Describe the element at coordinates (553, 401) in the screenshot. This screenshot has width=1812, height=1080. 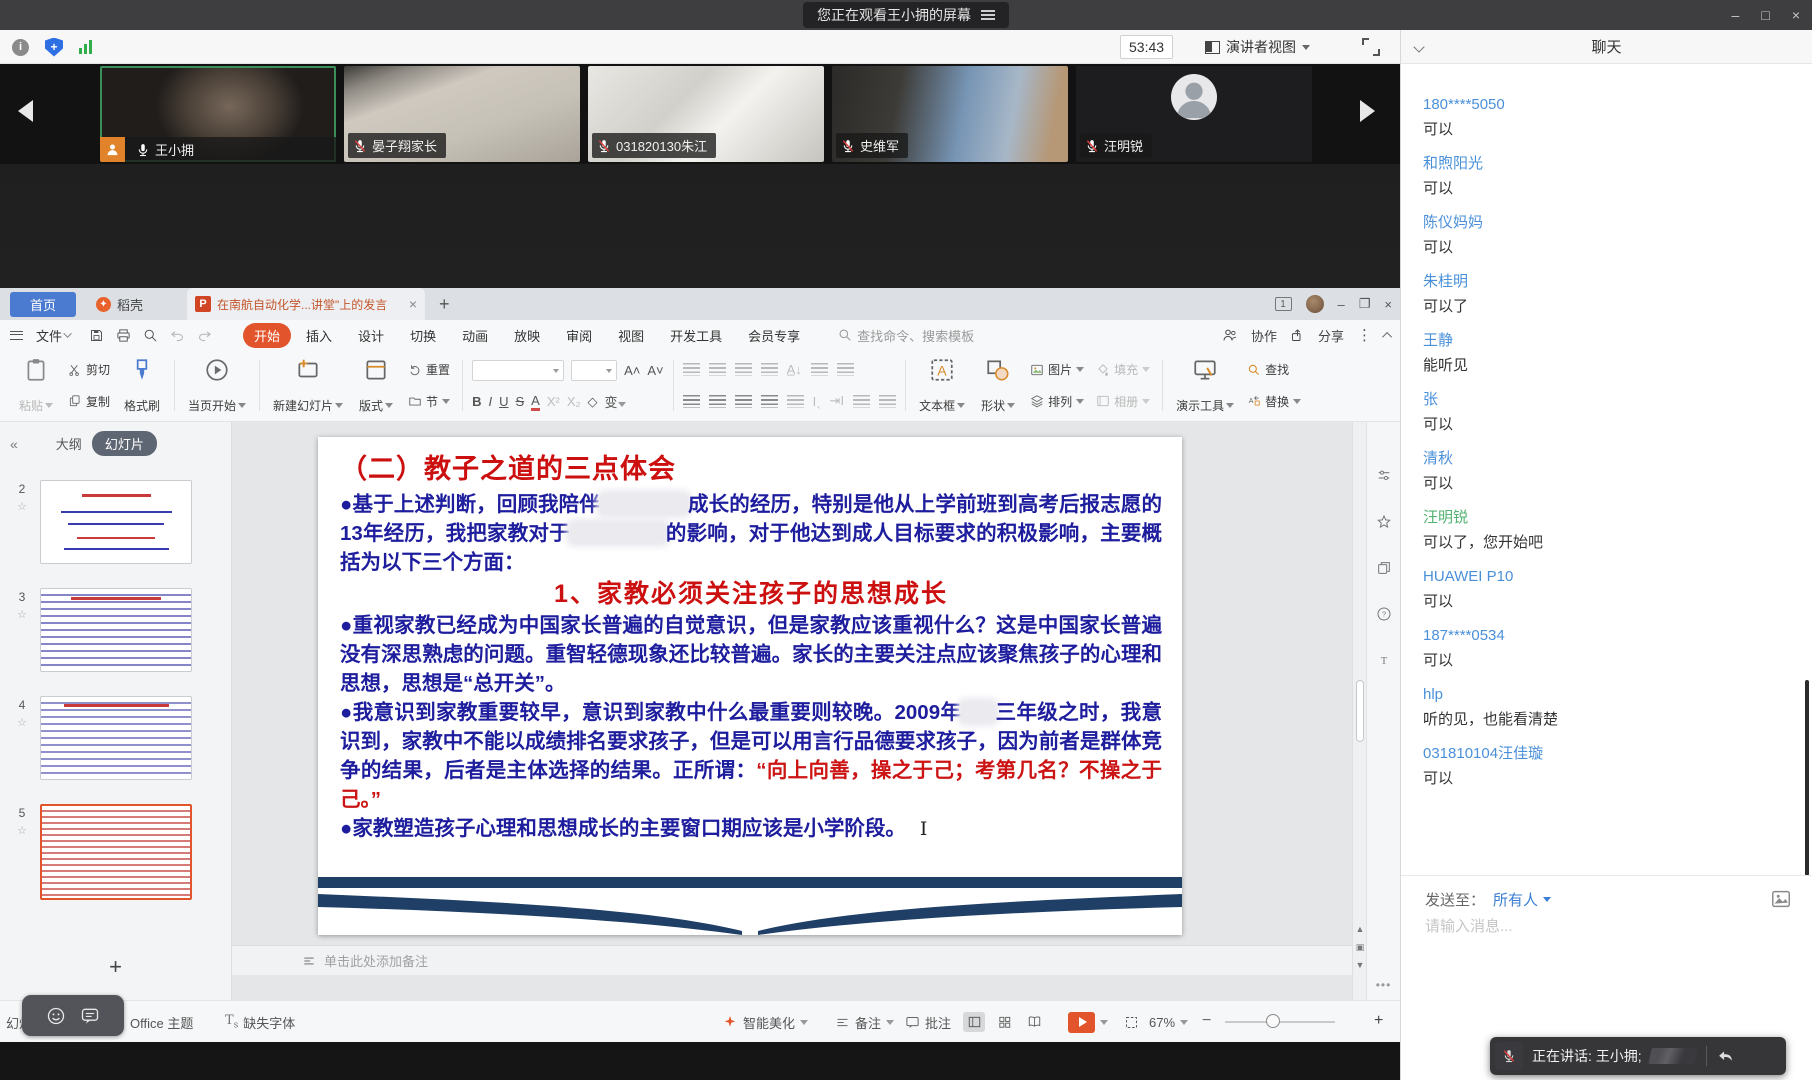
I see `superscript-button: X²` at that location.